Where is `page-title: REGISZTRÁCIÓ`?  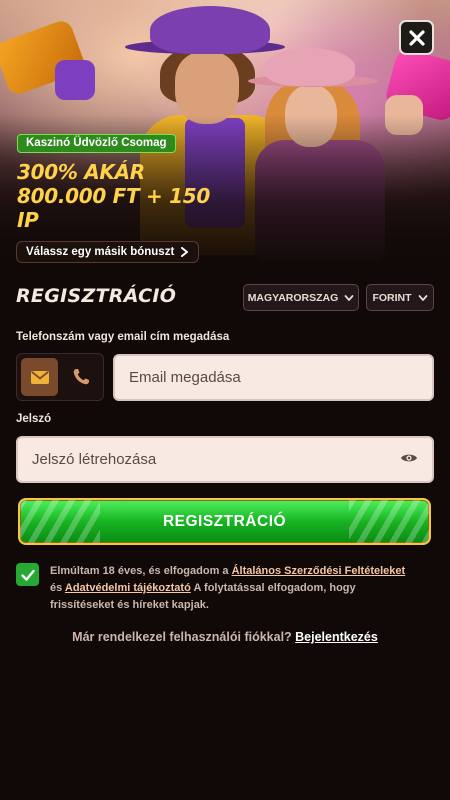 page-title: REGISZTRÁCIÓ is located at coordinates (96, 296).